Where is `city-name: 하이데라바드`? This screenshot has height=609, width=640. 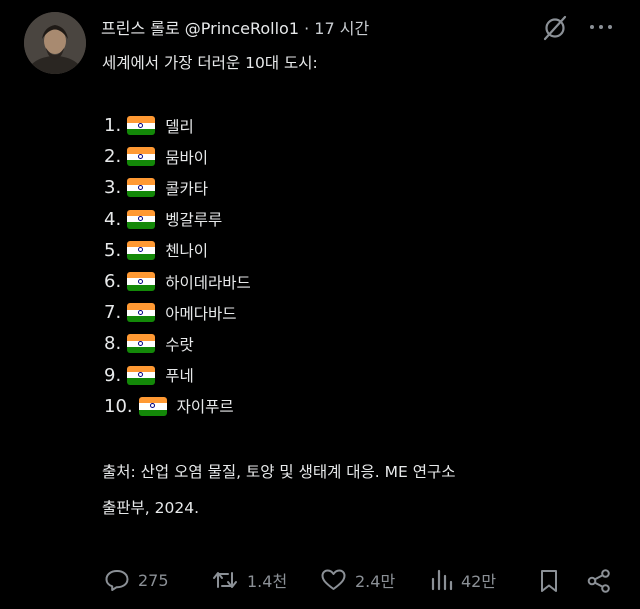
city-name: 하이데라바드 is located at coordinates (208, 282).